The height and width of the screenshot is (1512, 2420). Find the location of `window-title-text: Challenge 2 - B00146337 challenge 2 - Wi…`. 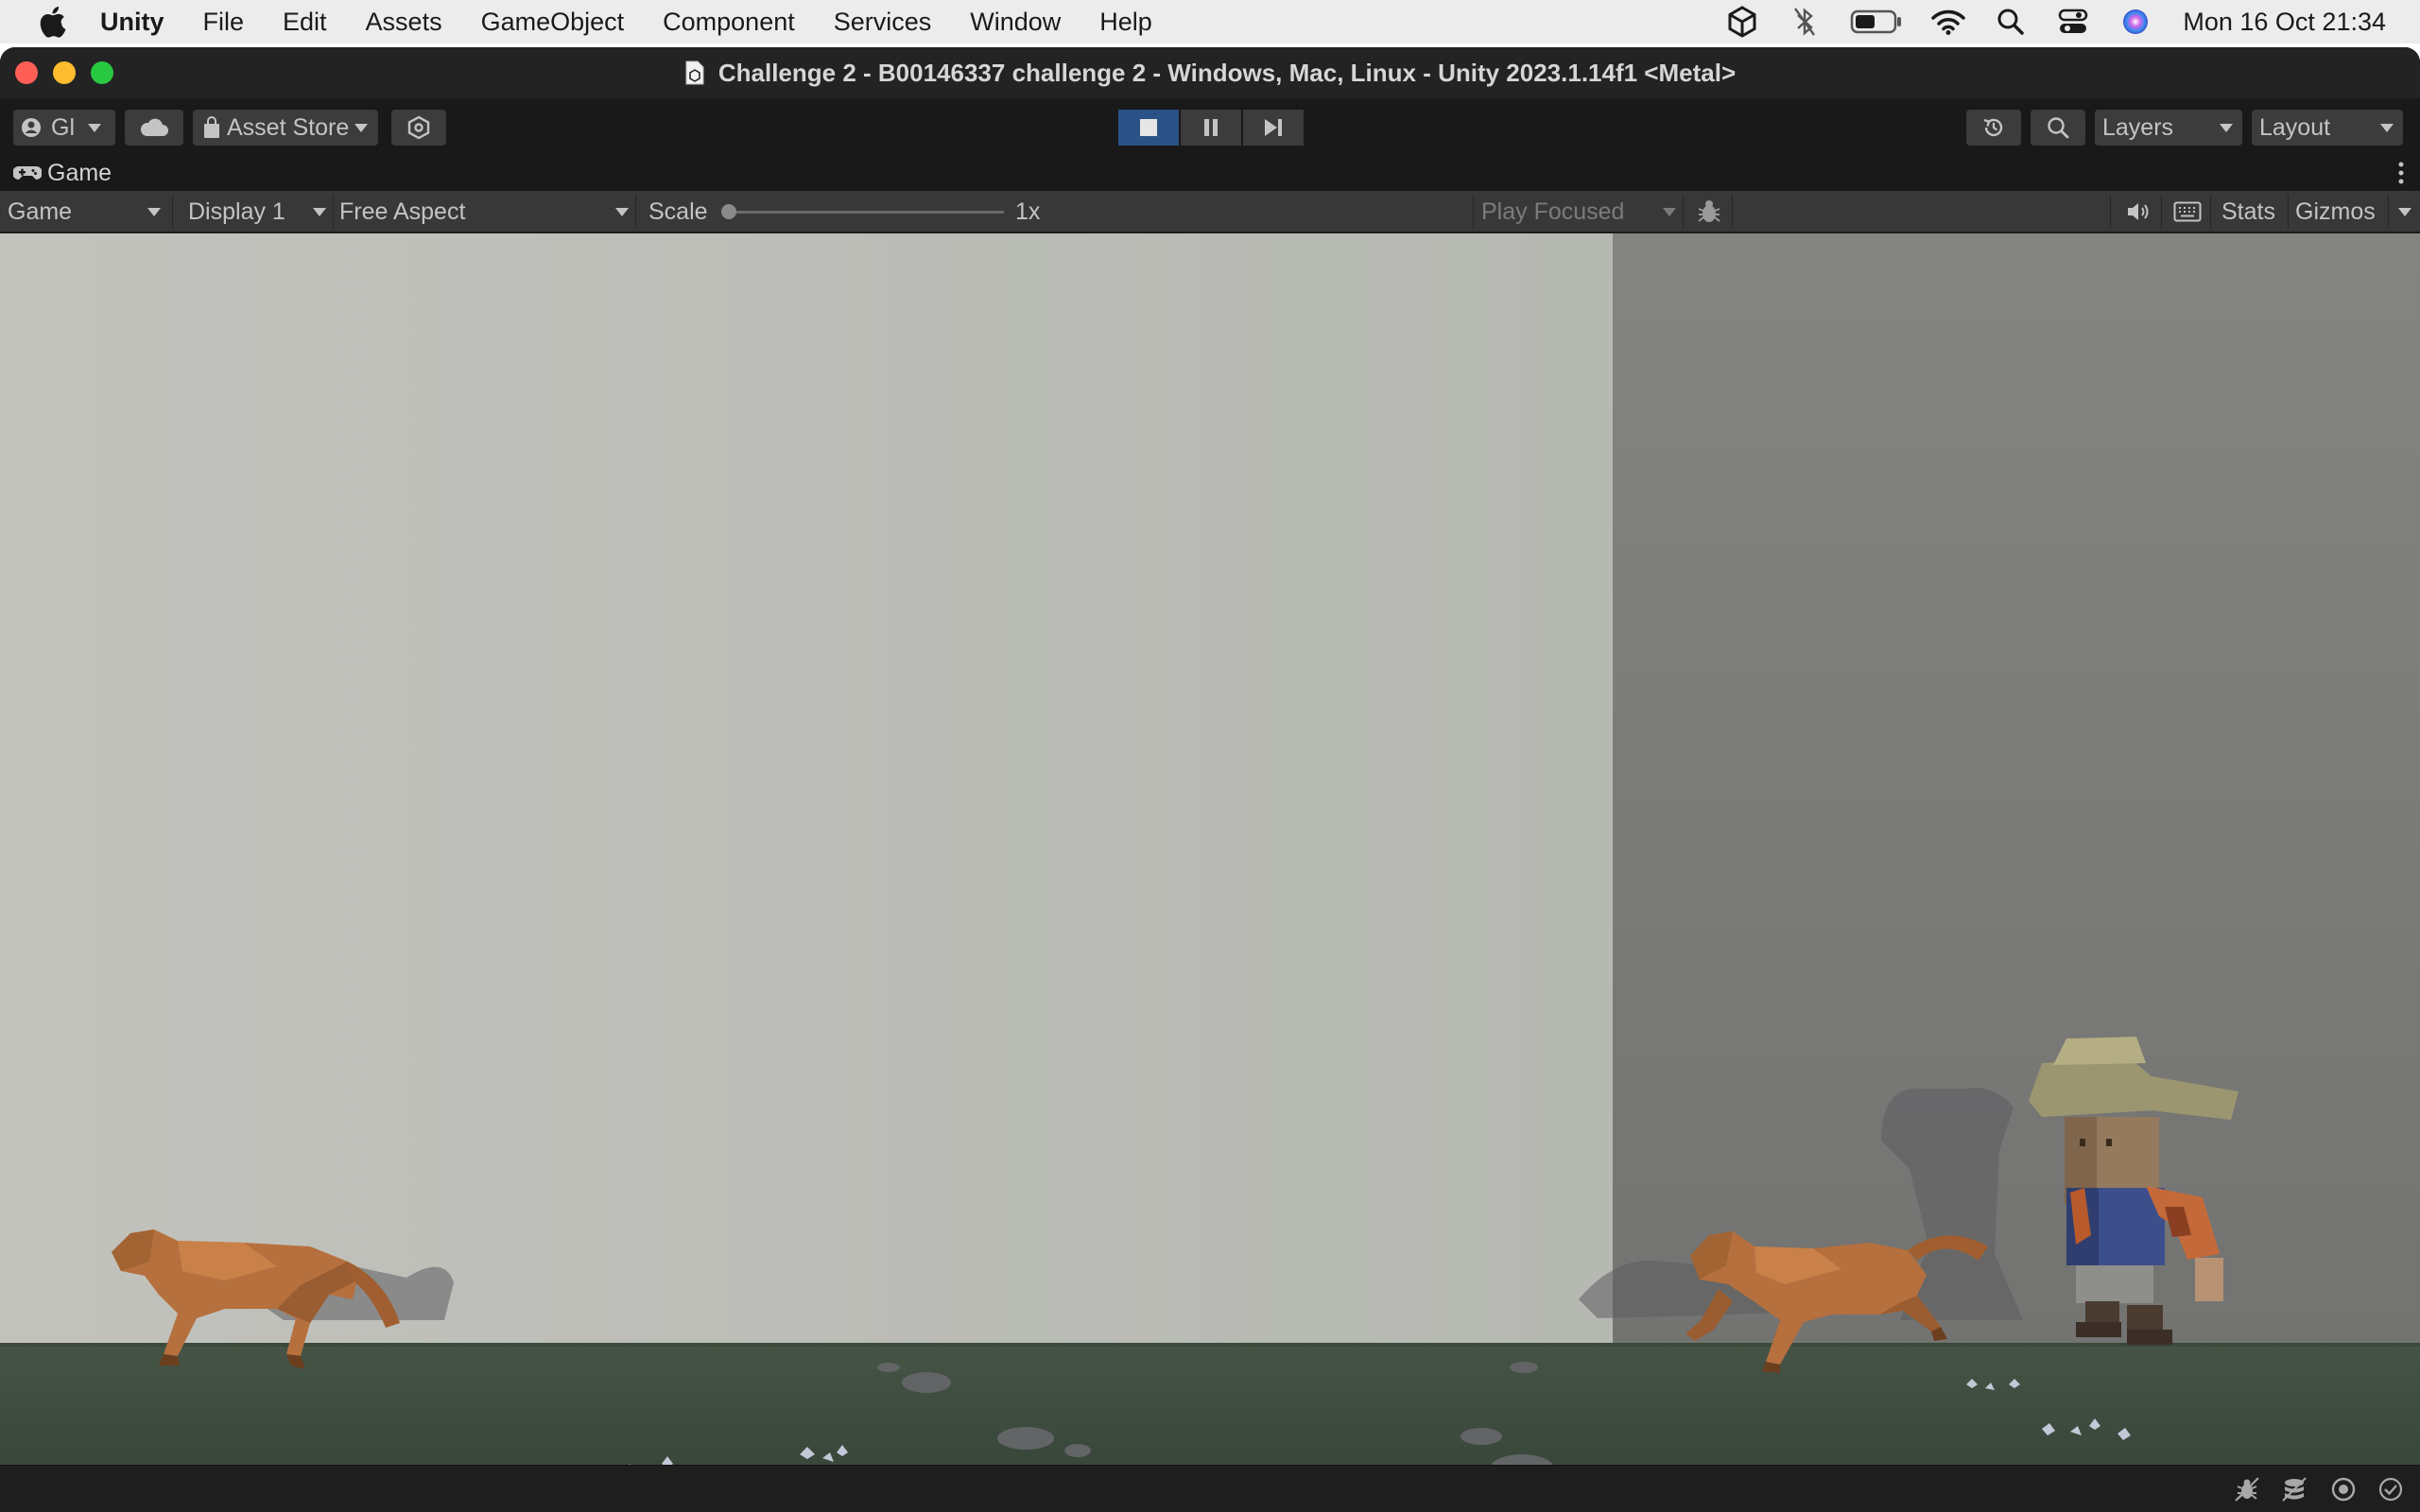

window-title-text: Challenge 2 - B00146337 challenge 2 - Wi… is located at coordinates (1227, 72).